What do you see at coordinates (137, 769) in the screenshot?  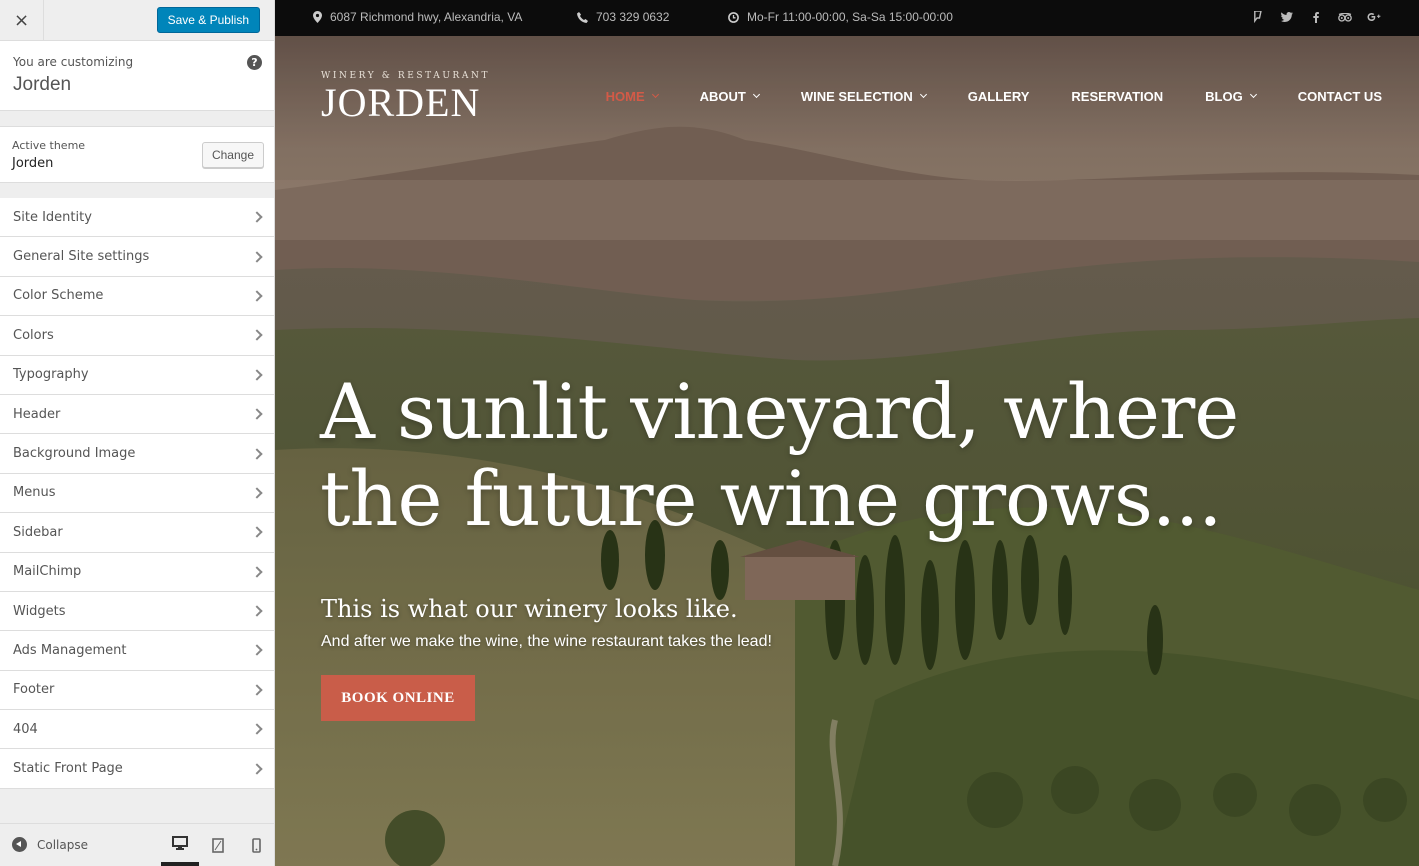 I see `panel-item: Static Front Page` at bounding box center [137, 769].